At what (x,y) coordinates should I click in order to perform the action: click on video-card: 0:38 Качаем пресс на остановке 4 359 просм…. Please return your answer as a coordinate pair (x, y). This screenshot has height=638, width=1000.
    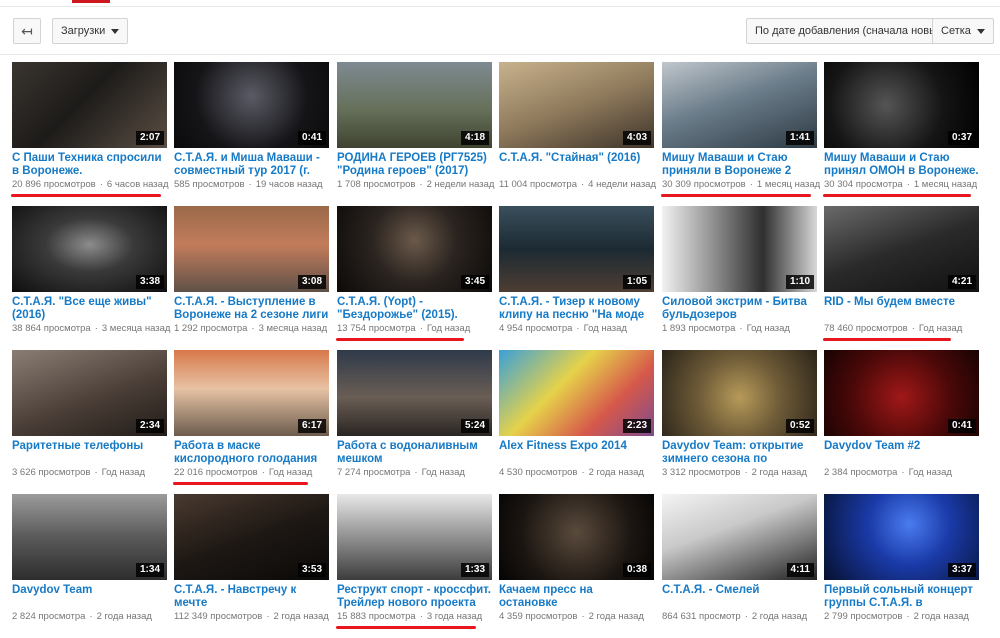
    Looking at the image, I should click on (576, 564).